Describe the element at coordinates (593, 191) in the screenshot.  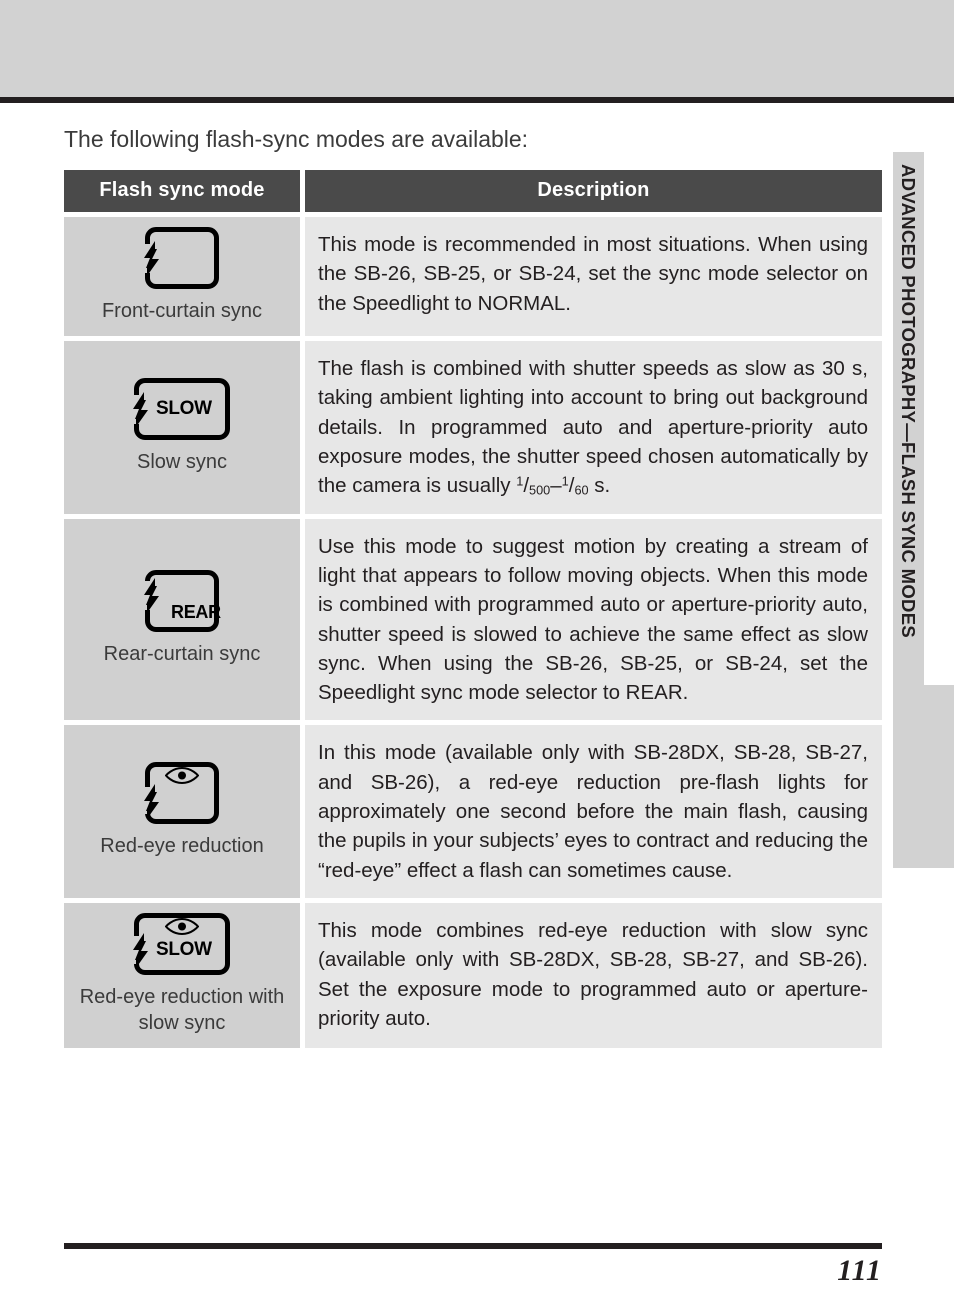
I see `column-header-description: Description` at that location.